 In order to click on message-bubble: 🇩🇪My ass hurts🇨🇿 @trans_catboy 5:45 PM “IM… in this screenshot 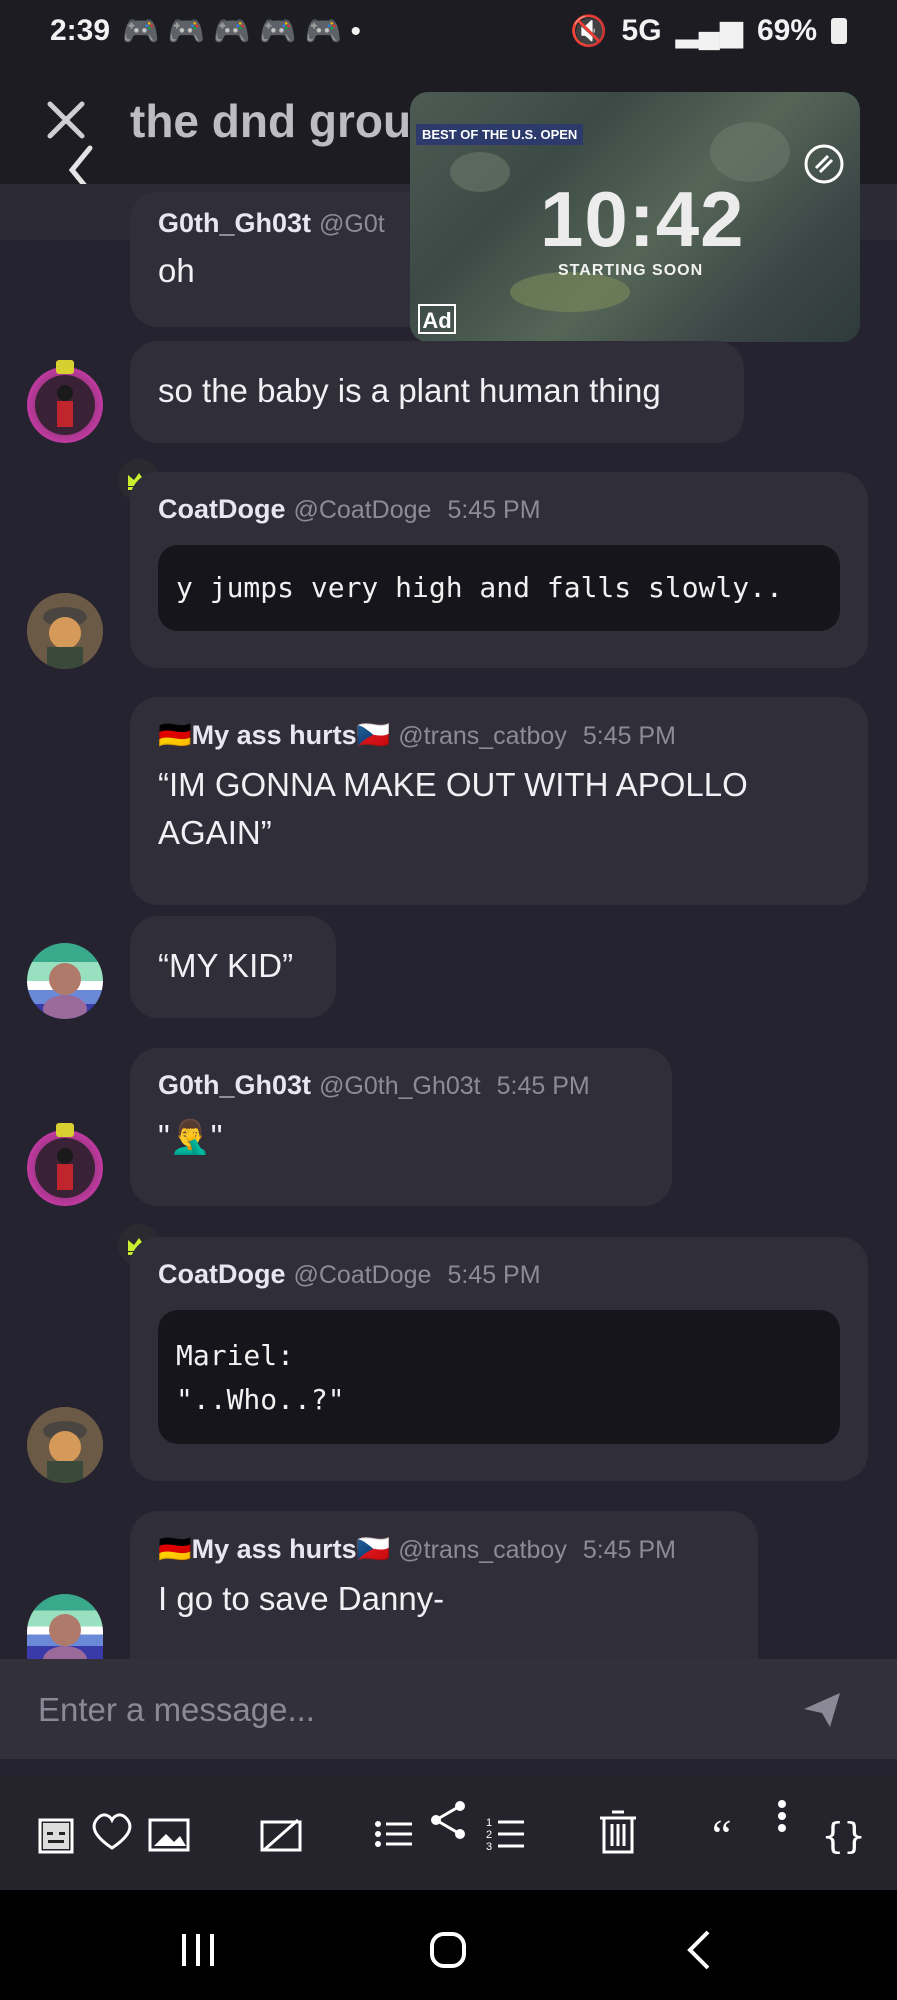, I will do `click(499, 801)`.